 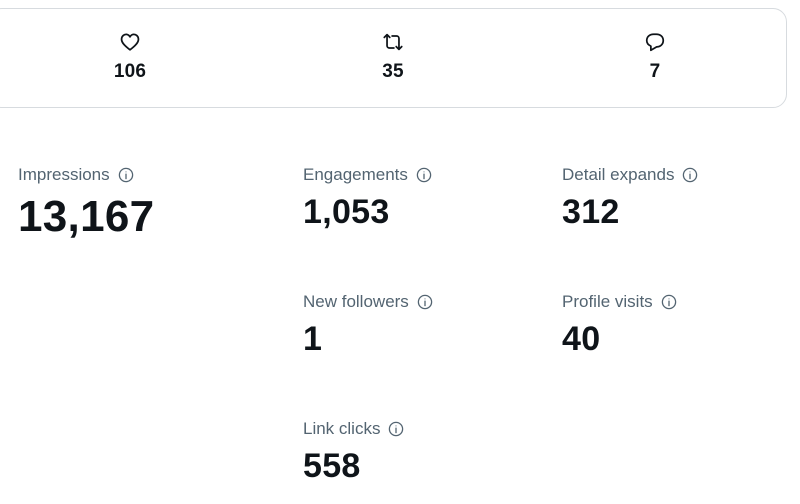 I want to click on impressions-label: Impressions, so click(x=64, y=174).